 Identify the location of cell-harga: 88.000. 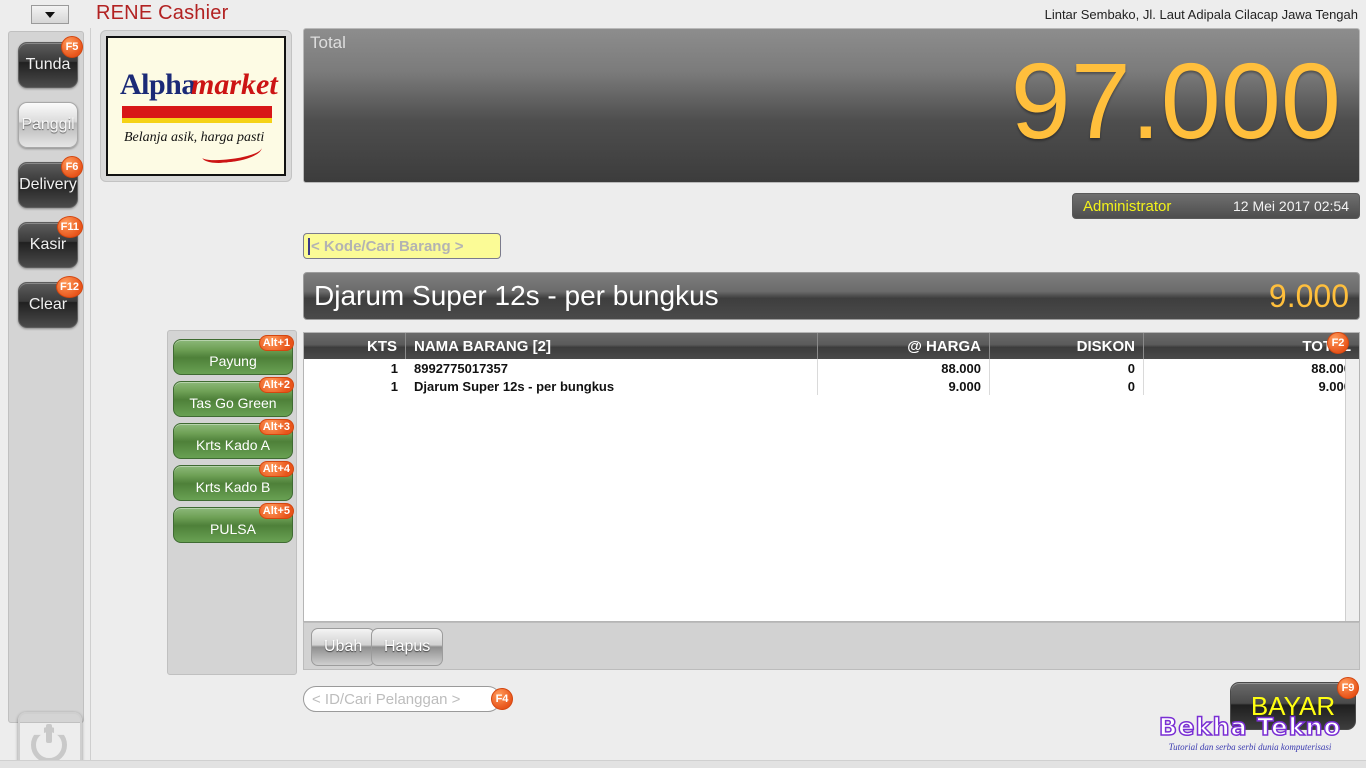
(904, 368).